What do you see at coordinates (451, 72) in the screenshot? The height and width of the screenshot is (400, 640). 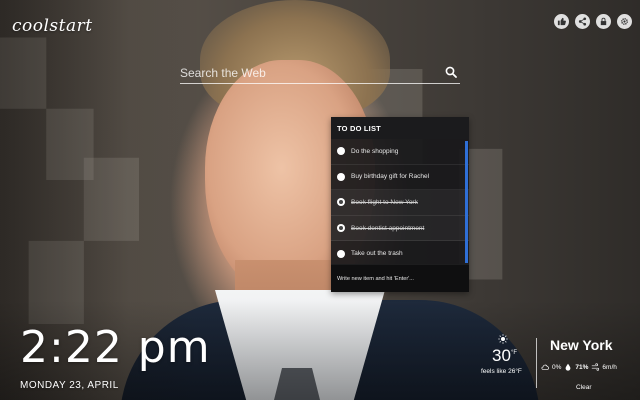 I see `search-icon` at bounding box center [451, 72].